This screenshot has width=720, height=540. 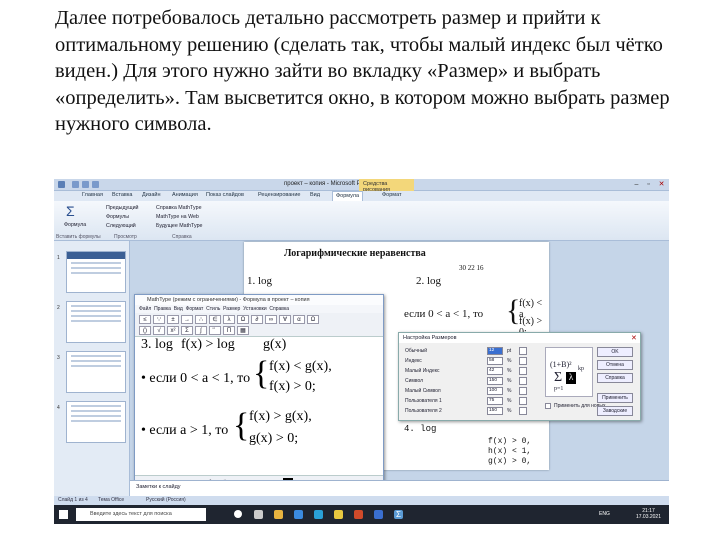 I want to click on future-mathtype-button: Будущее MathType, so click(x=179, y=226).